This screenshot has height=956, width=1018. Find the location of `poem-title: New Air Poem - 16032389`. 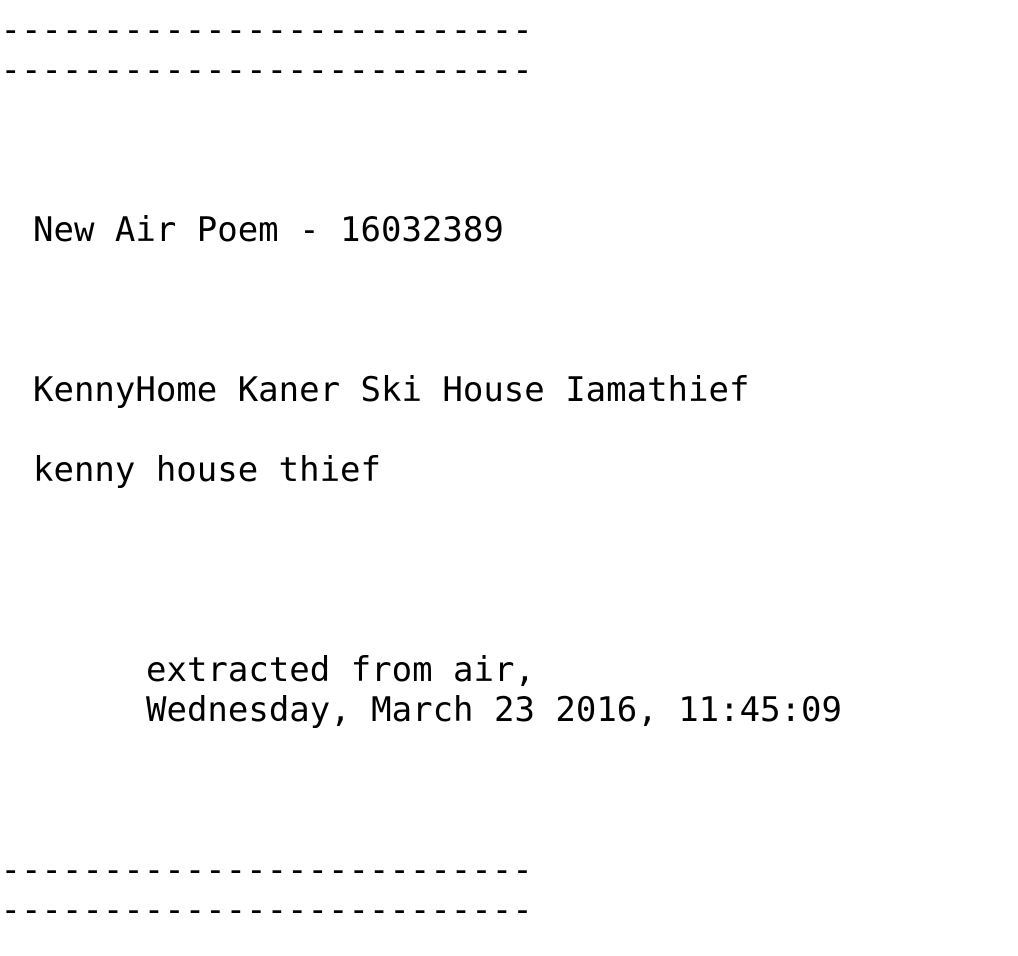

poem-title: New Air Poem - 16032389 is located at coordinates (268, 230).